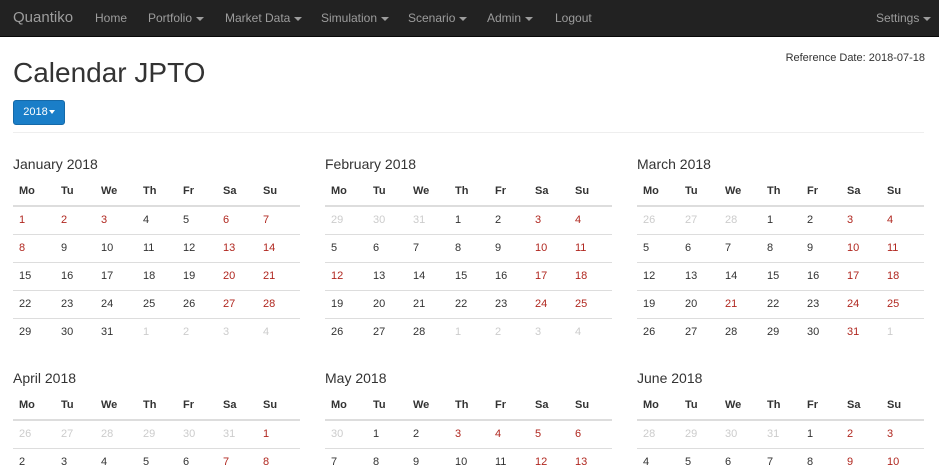  What do you see at coordinates (740, 331) in the screenshot?
I see `day-cell: 28` at bounding box center [740, 331].